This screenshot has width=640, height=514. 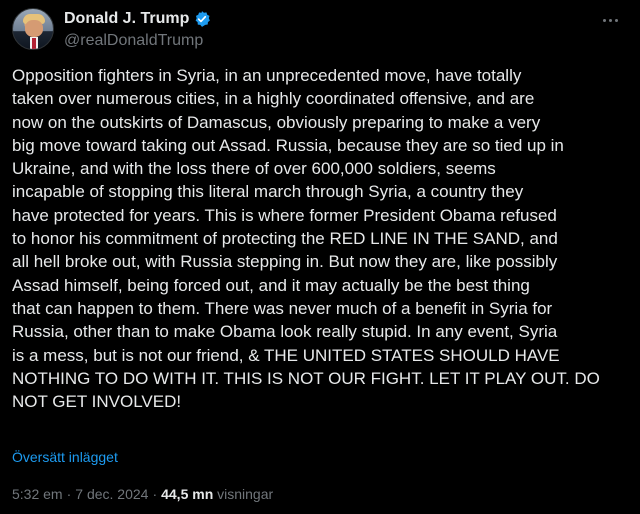 What do you see at coordinates (111, 494) in the screenshot?
I see `tweet-date: 7 dec. 2024` at bounding box center [111, 494].